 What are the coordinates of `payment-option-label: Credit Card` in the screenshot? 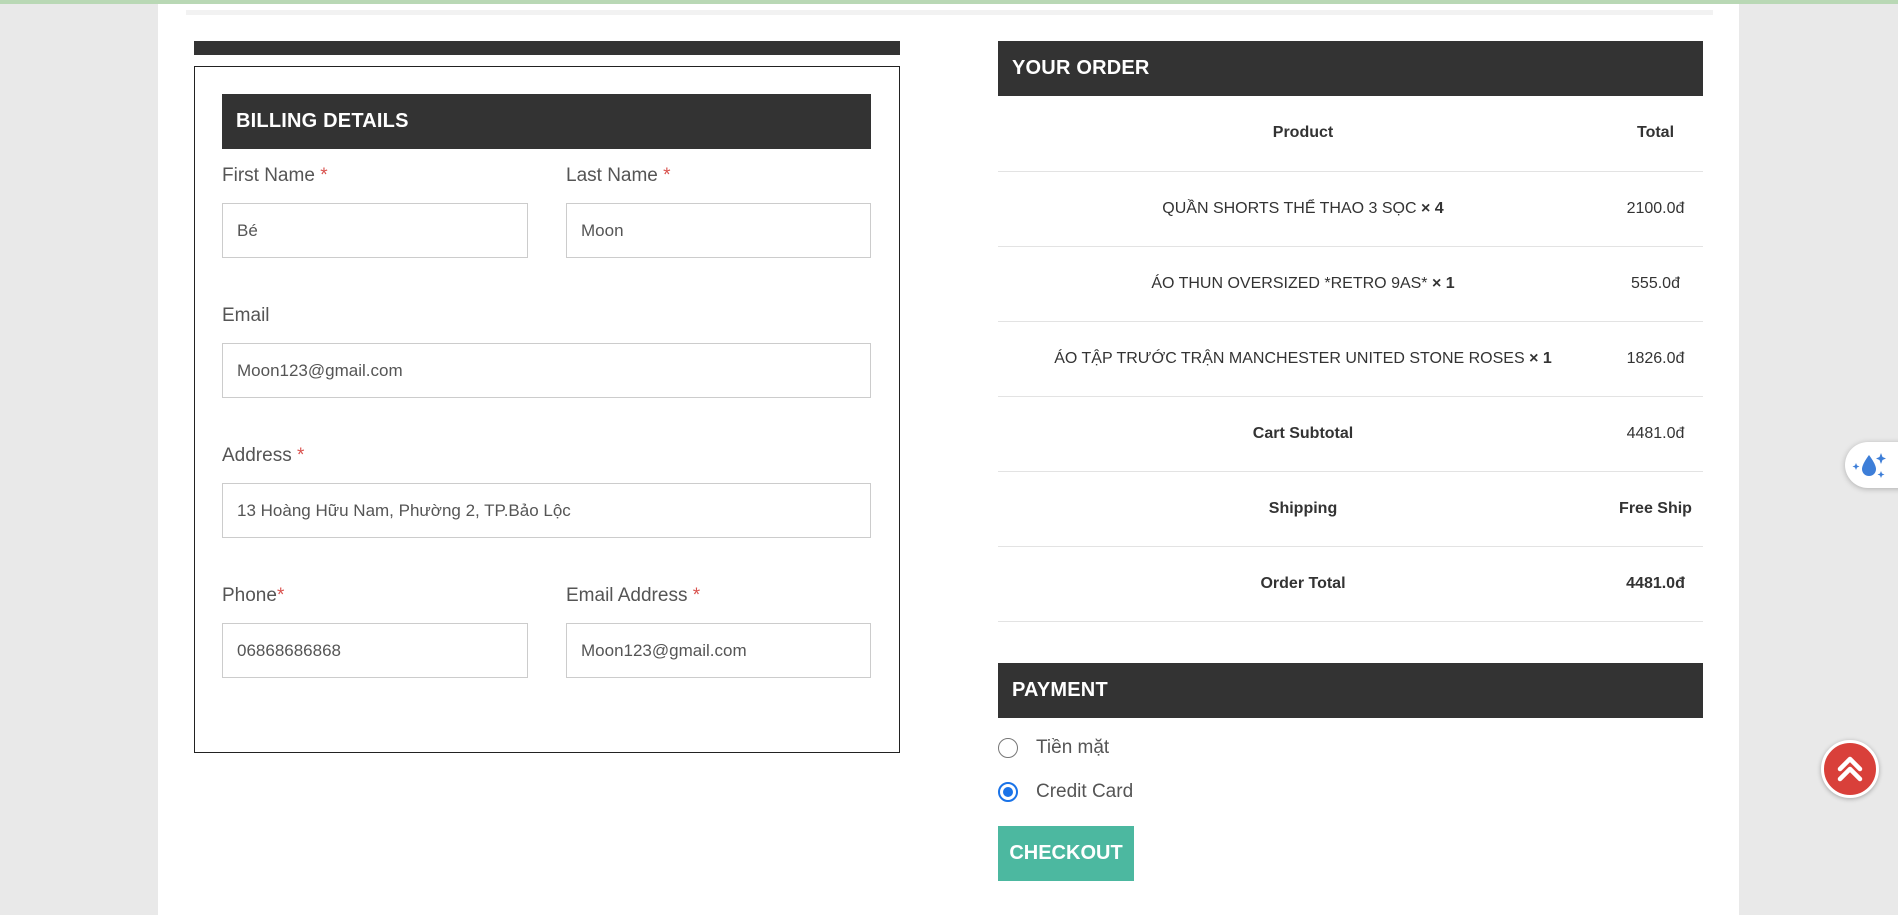 It's located at (1085, 791).